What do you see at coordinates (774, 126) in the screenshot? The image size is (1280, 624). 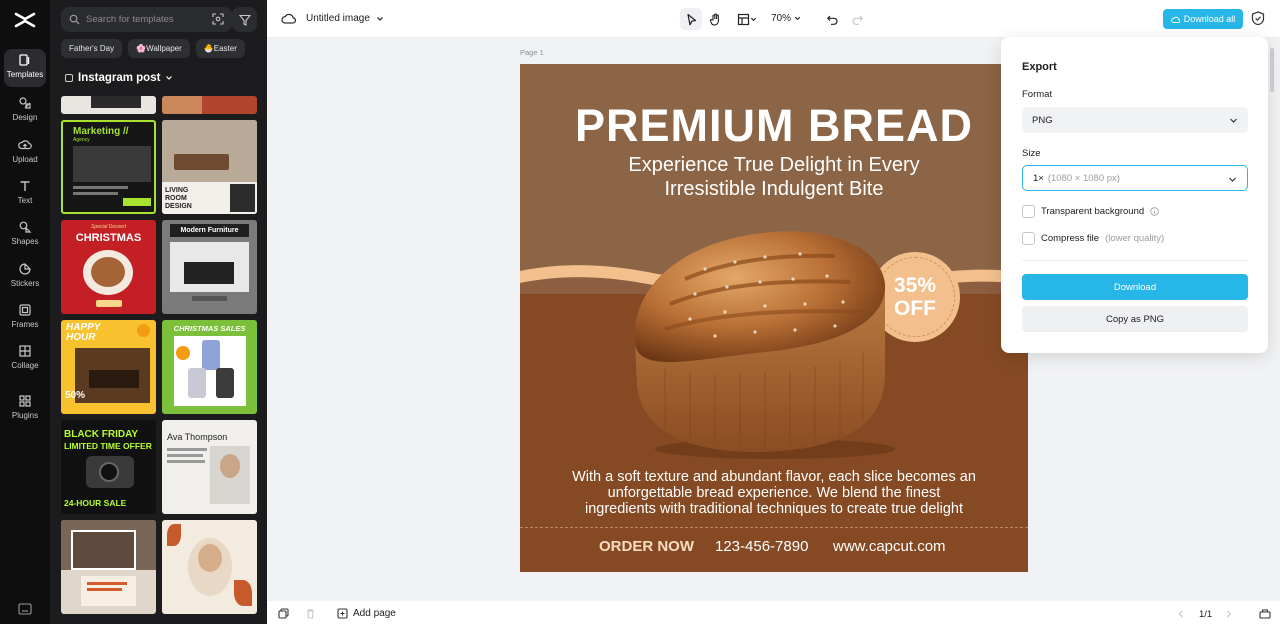 I see `artboard-headline: PREMIUM BREAD` at bounding box center [774, 126].